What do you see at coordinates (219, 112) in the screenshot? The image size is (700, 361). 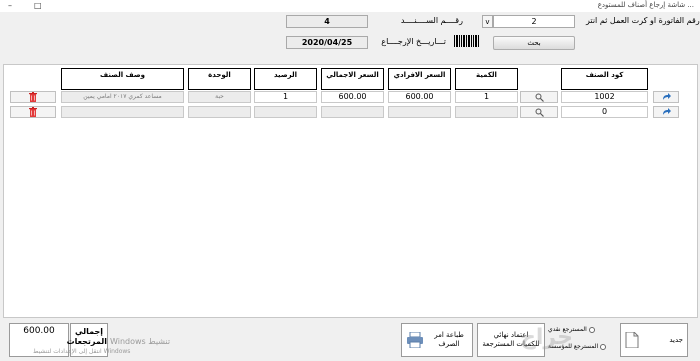 I see `table-row-unit` at bounding box center [219, 112].